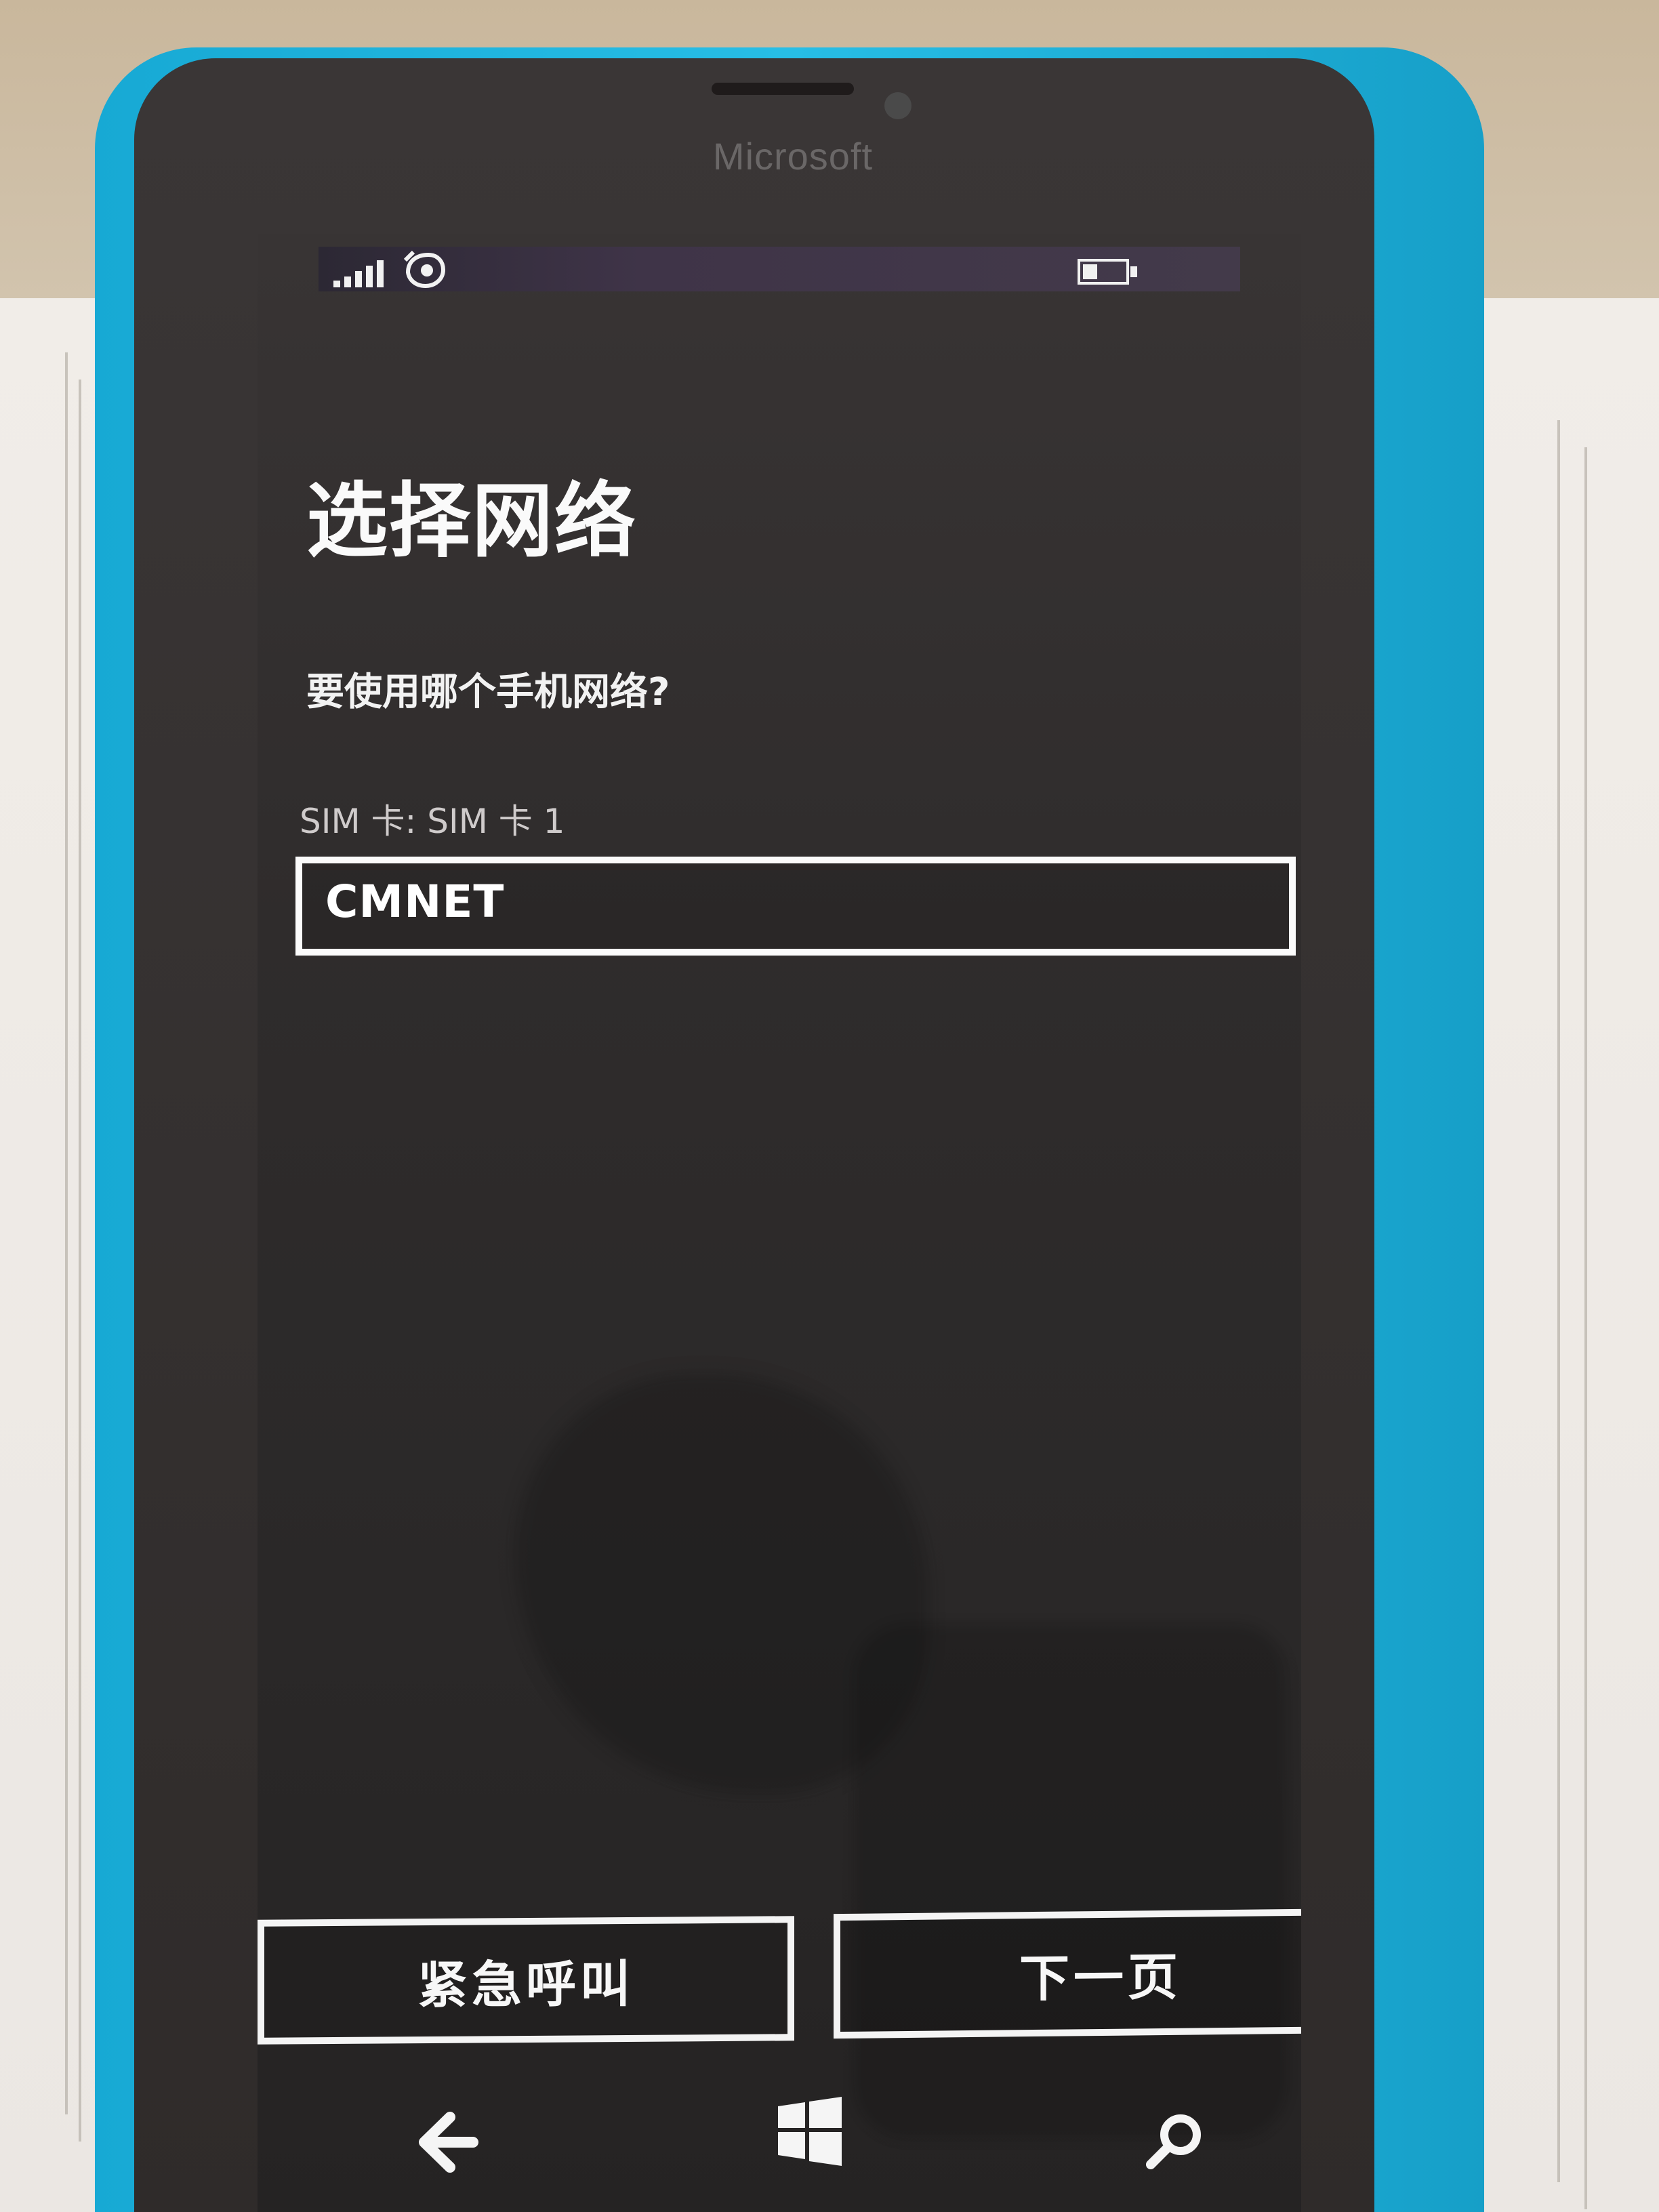  I want to click on next-page-button: 下一页, so click(1068, 1973).